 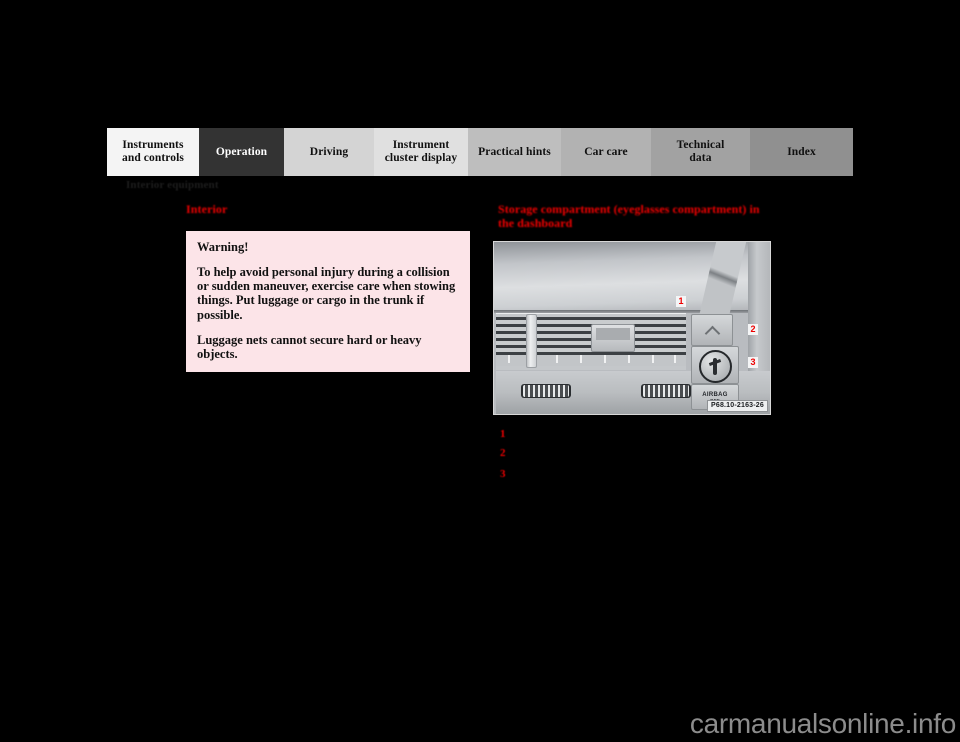 I want to click on up-arrow-button, so click(x=712, y=330).